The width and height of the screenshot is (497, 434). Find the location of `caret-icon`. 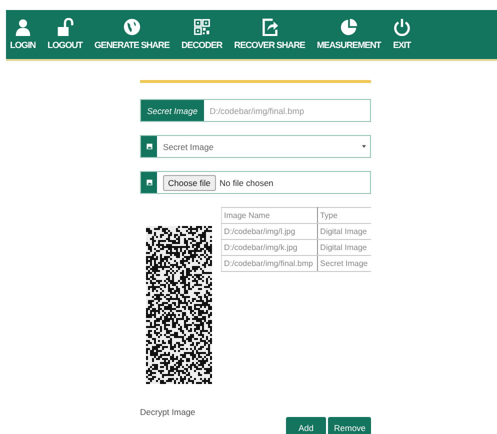

caret-icon is located at coordinates (364, 146).